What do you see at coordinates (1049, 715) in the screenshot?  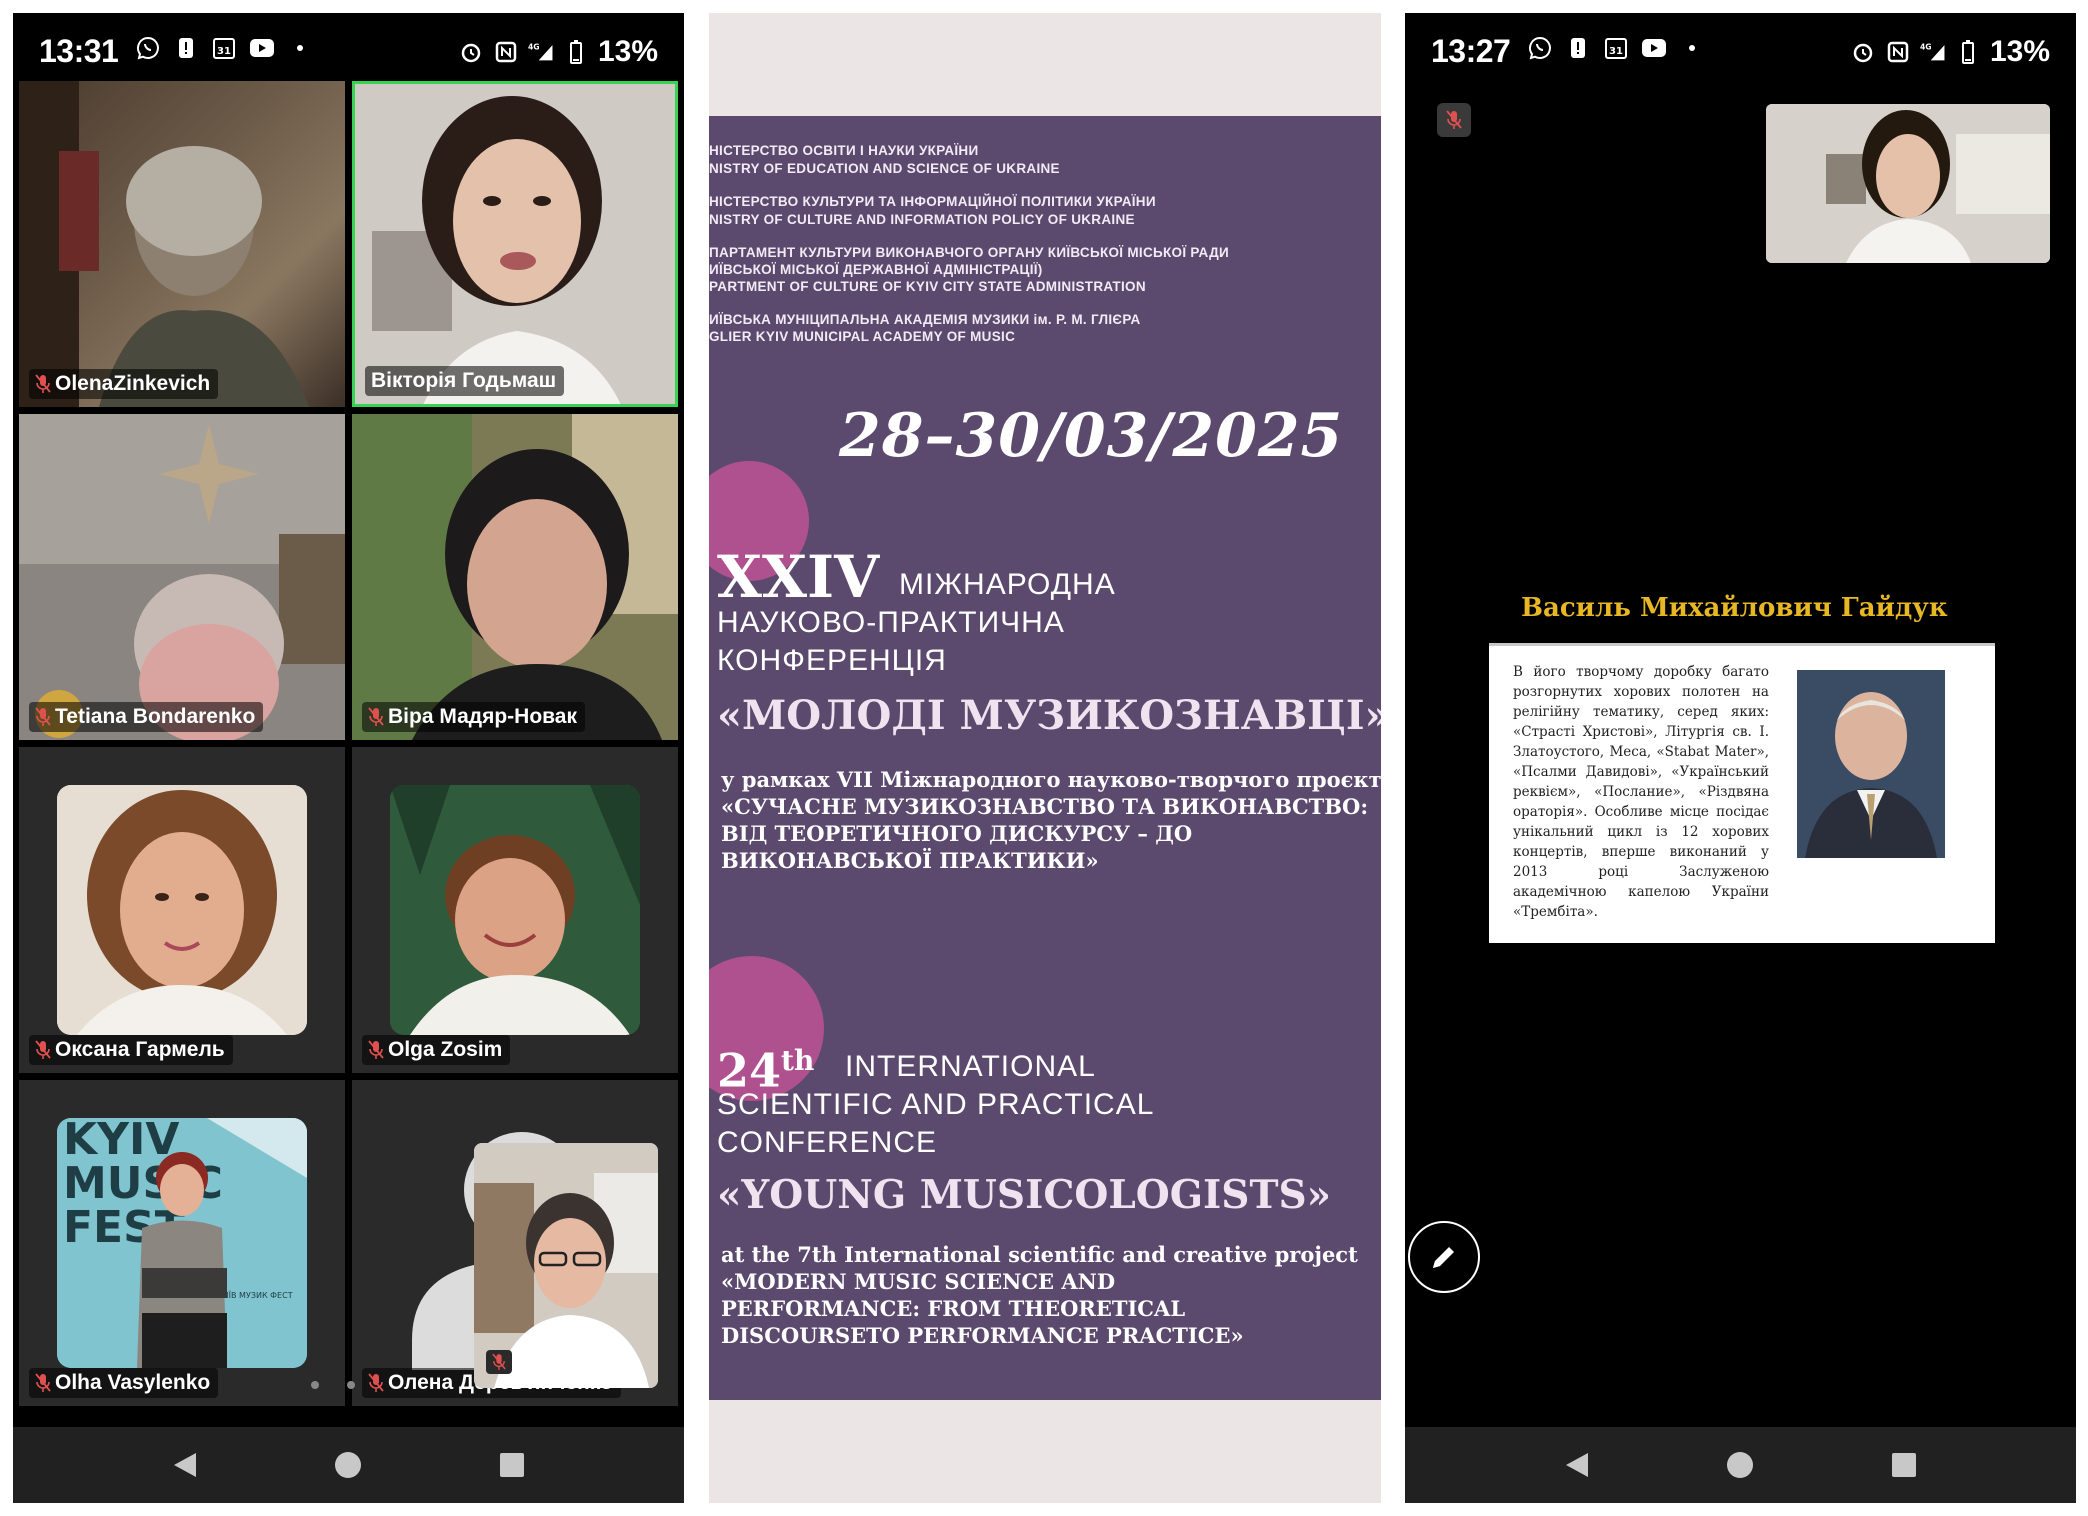 I see `ua-conference-title: «МОЛОДІ МУЗИКОЗНАВЦІ»` at bounding box center [1049, 715].